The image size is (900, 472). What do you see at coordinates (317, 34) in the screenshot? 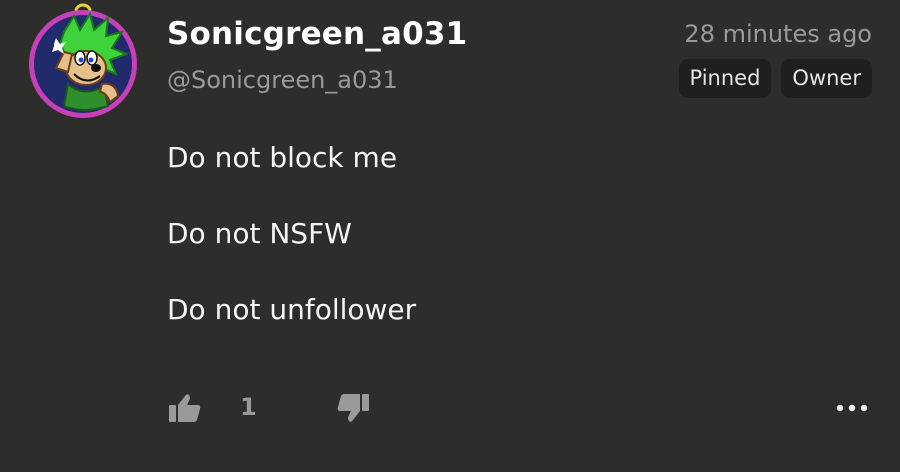
I see `author-display-name: Sonicgreen_a031` at bounding box center [317, 34].